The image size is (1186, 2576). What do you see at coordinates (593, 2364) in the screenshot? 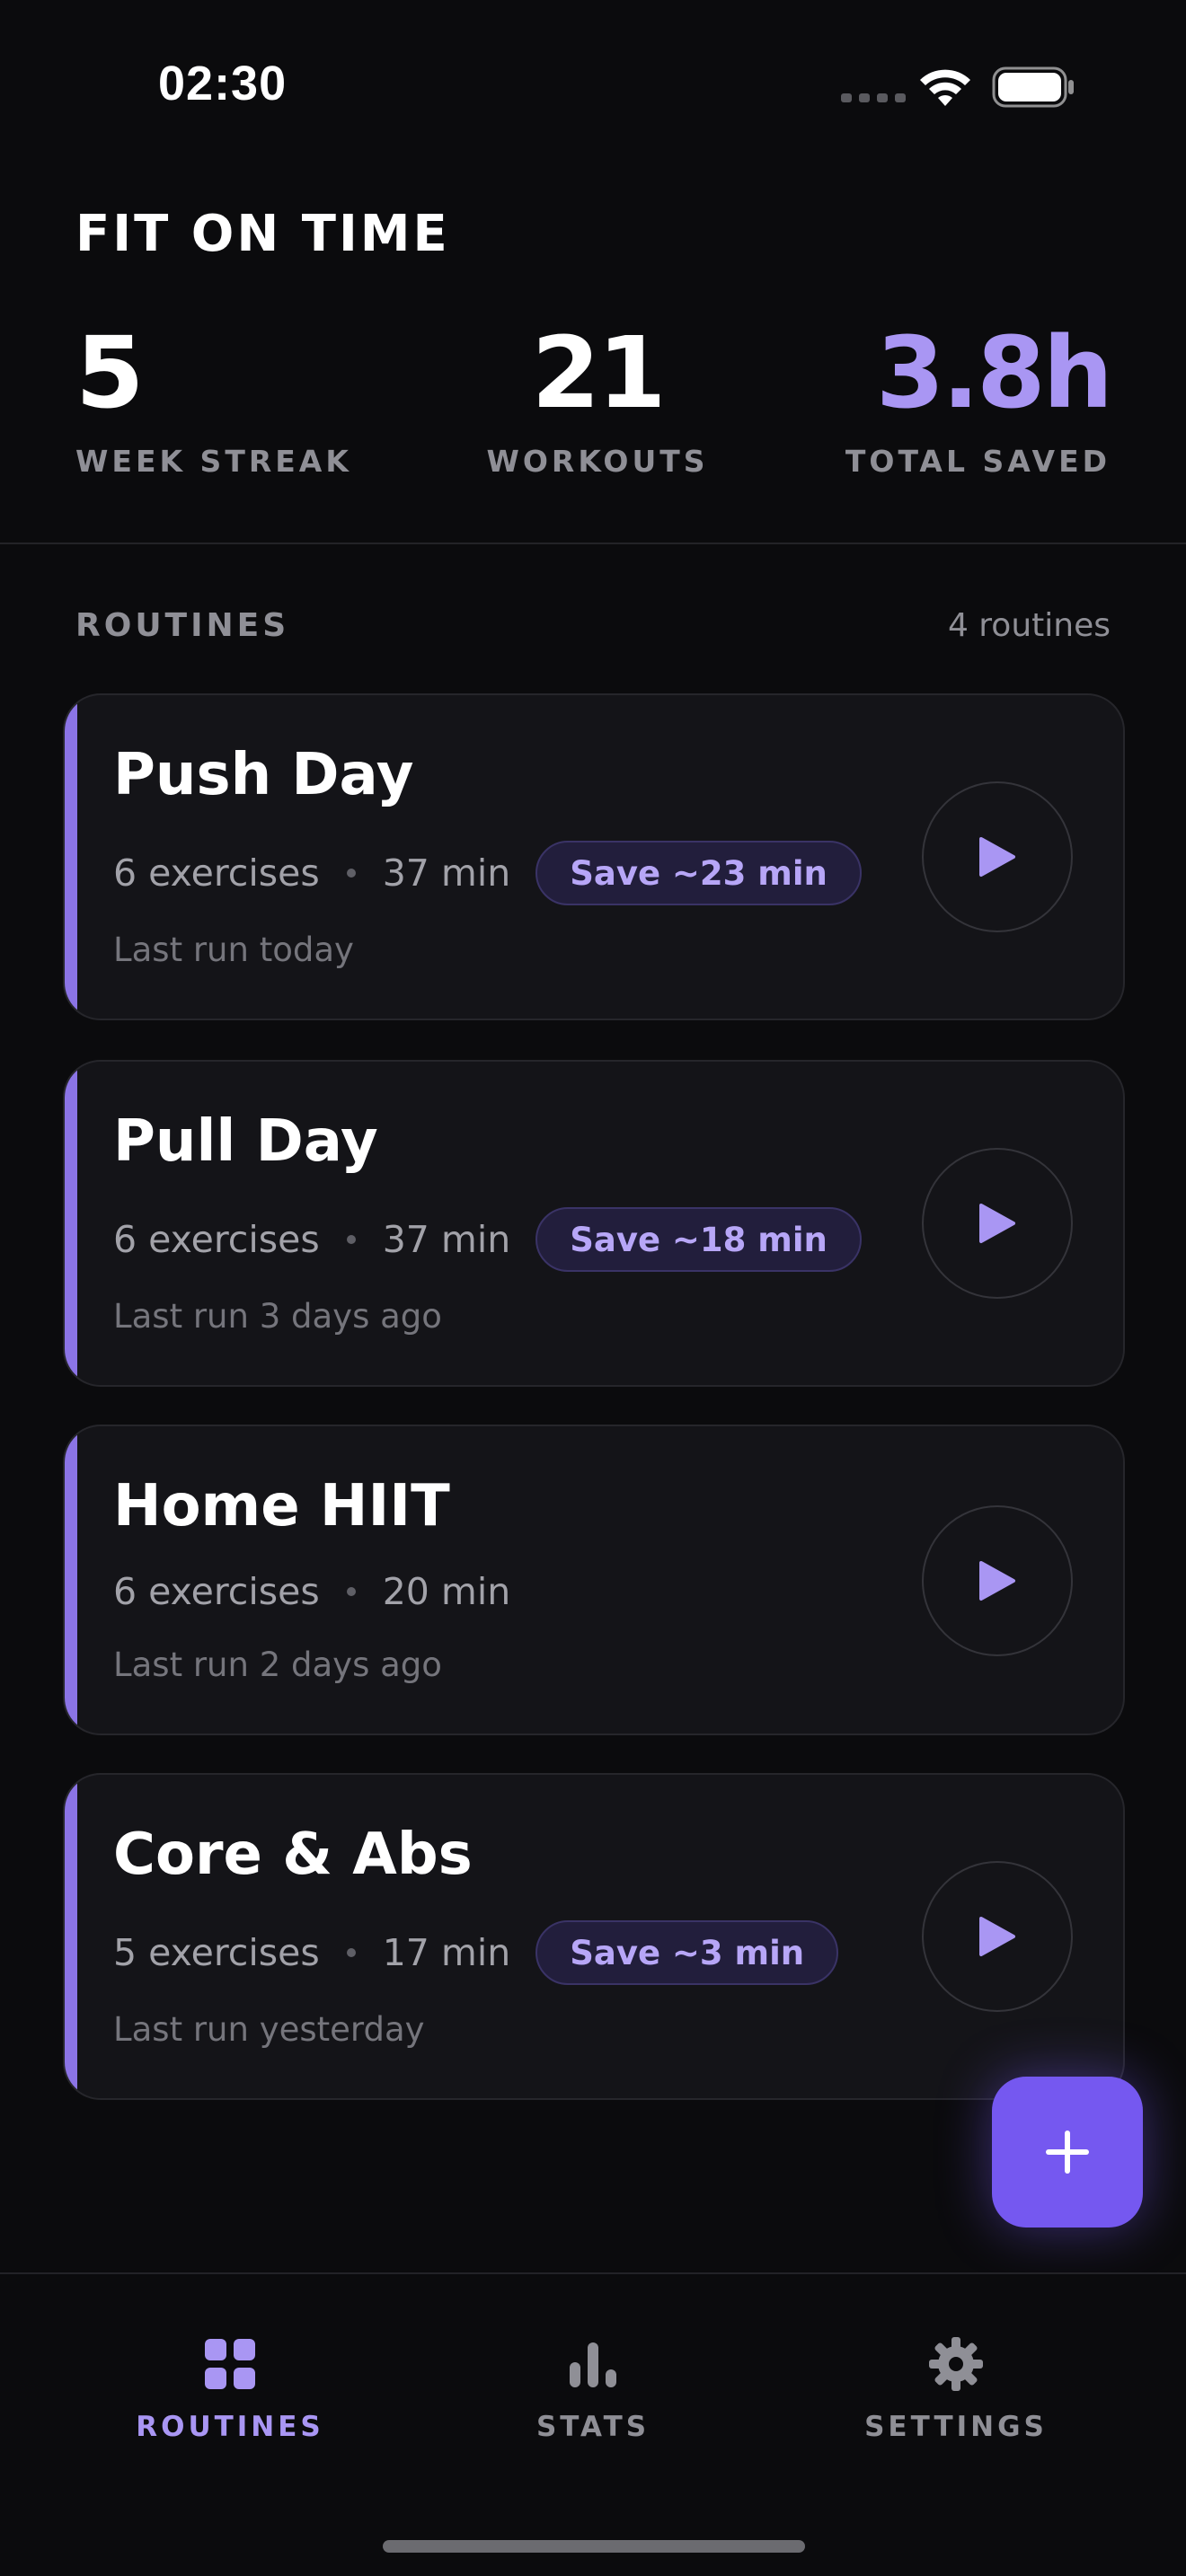
I see `bar-chart-icon` at bounding box center [593, 2364].